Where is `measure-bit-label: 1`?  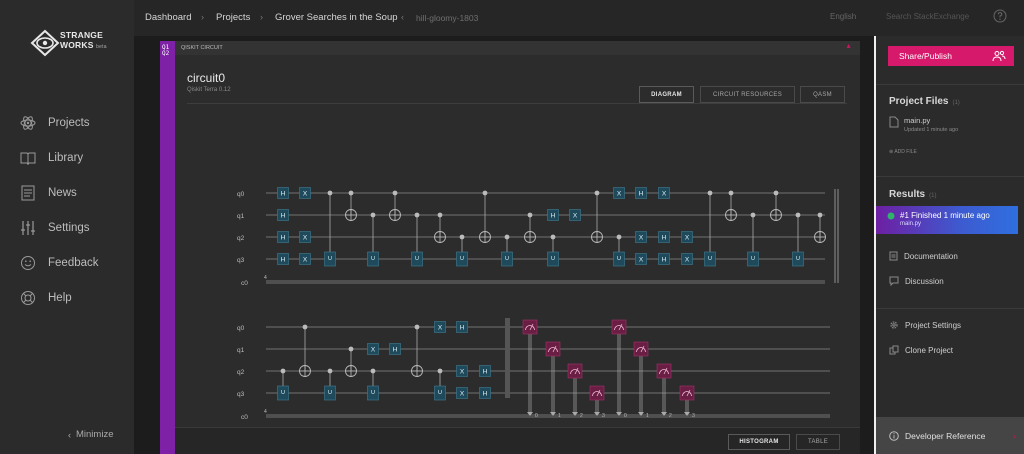 measure-bit-label: 1 is located at coordinates (647, 416).